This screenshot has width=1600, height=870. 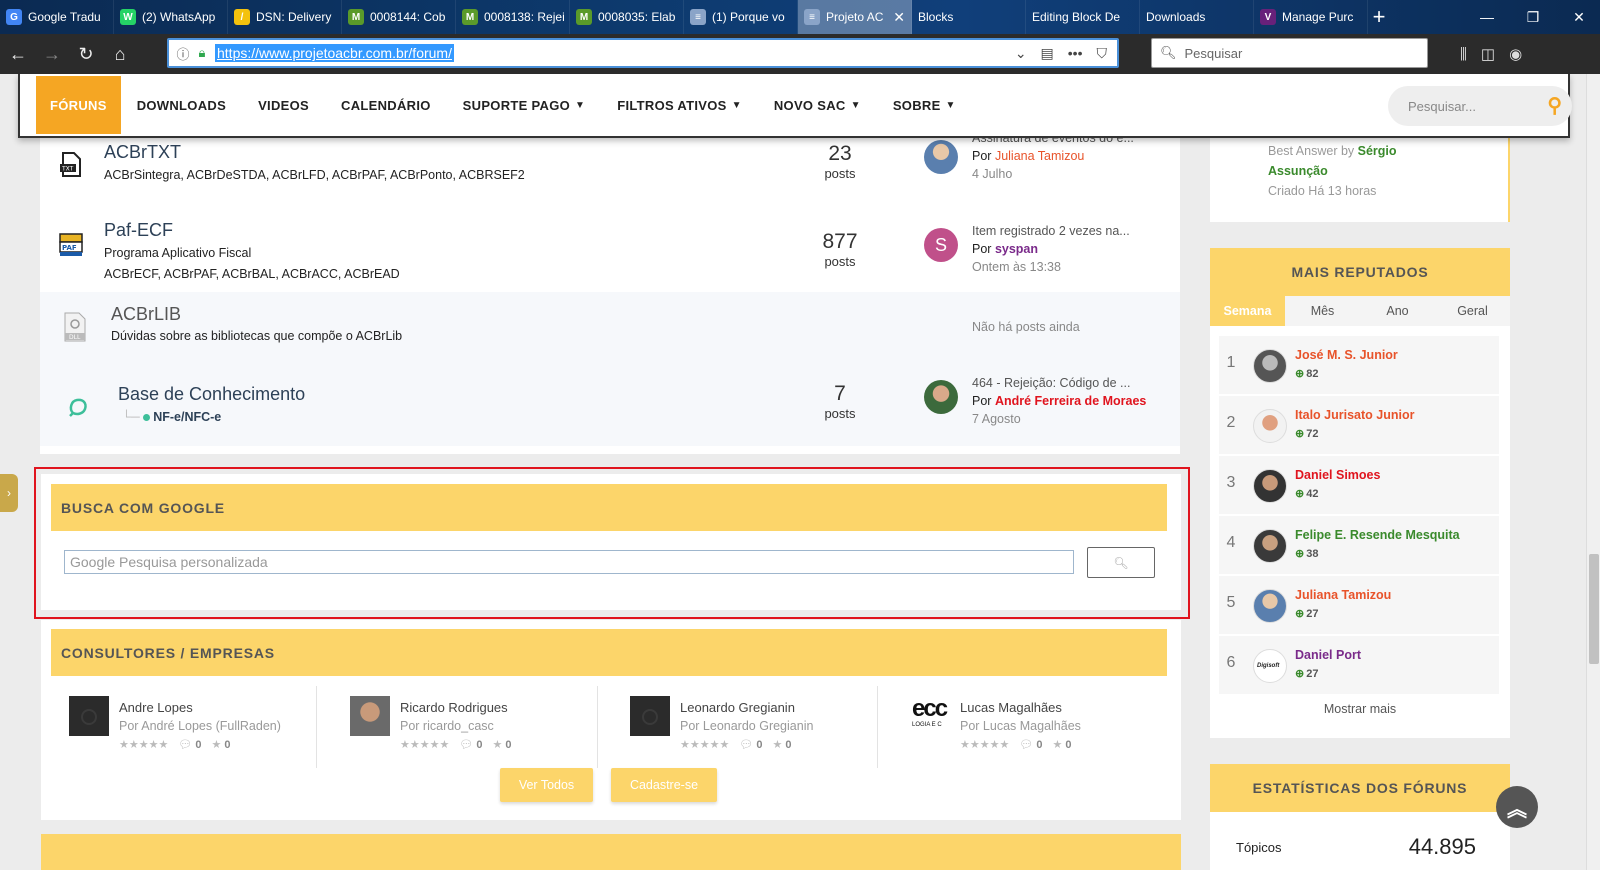 What do you see at coordinates (664, 785) in the screenshot?
I see `register-button: Cadastre-se` at bounding box center [664, 785].